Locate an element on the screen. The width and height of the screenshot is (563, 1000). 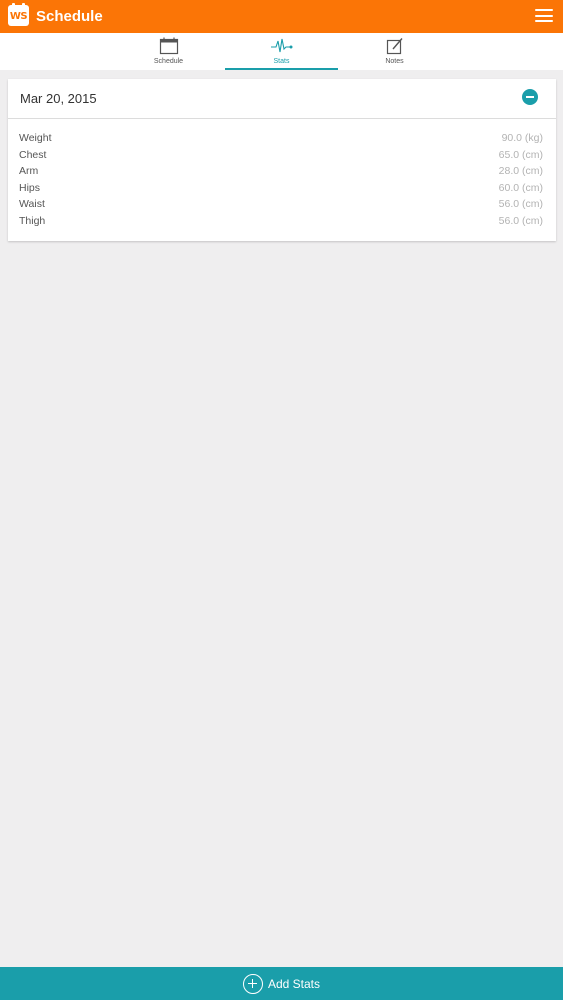
stat-name: Arm is located at coordinates (29, 171).